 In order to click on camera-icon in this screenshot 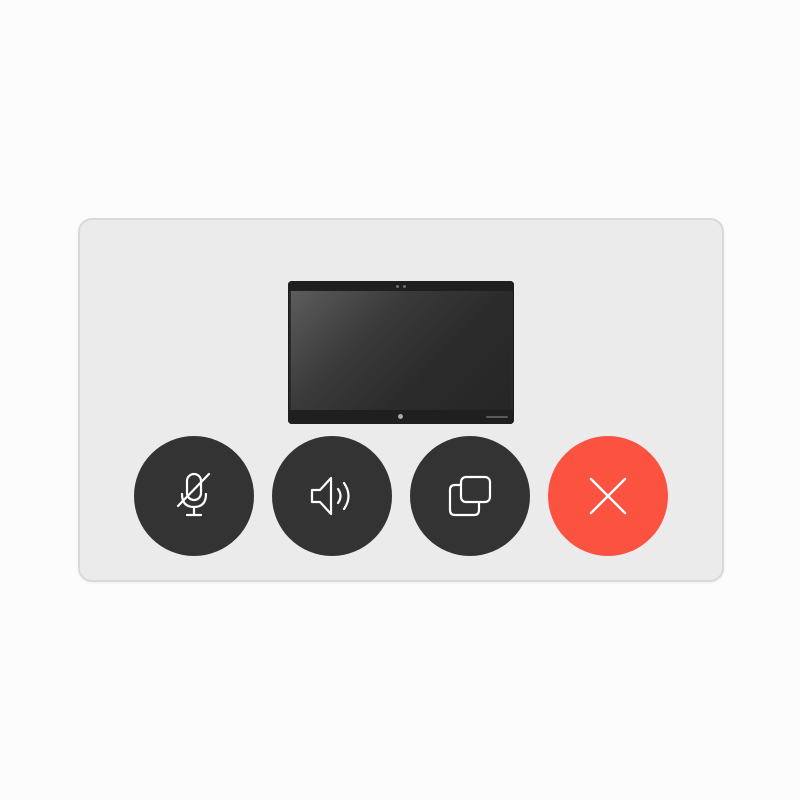, I will do `click(397, 286)`.